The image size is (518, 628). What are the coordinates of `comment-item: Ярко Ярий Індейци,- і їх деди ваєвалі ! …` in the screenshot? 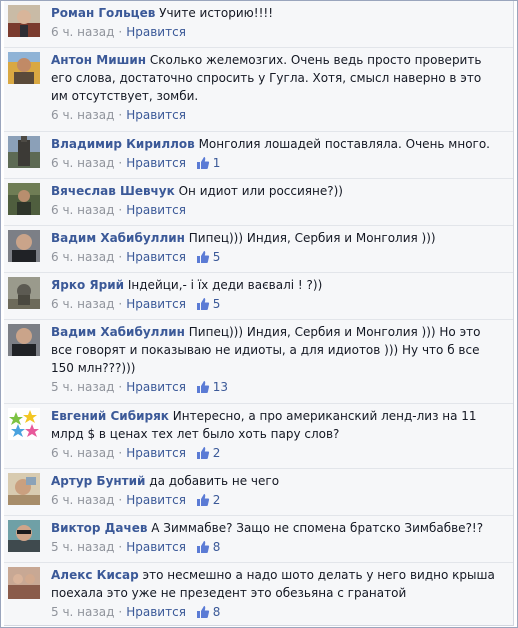 It's located at (258, 296).